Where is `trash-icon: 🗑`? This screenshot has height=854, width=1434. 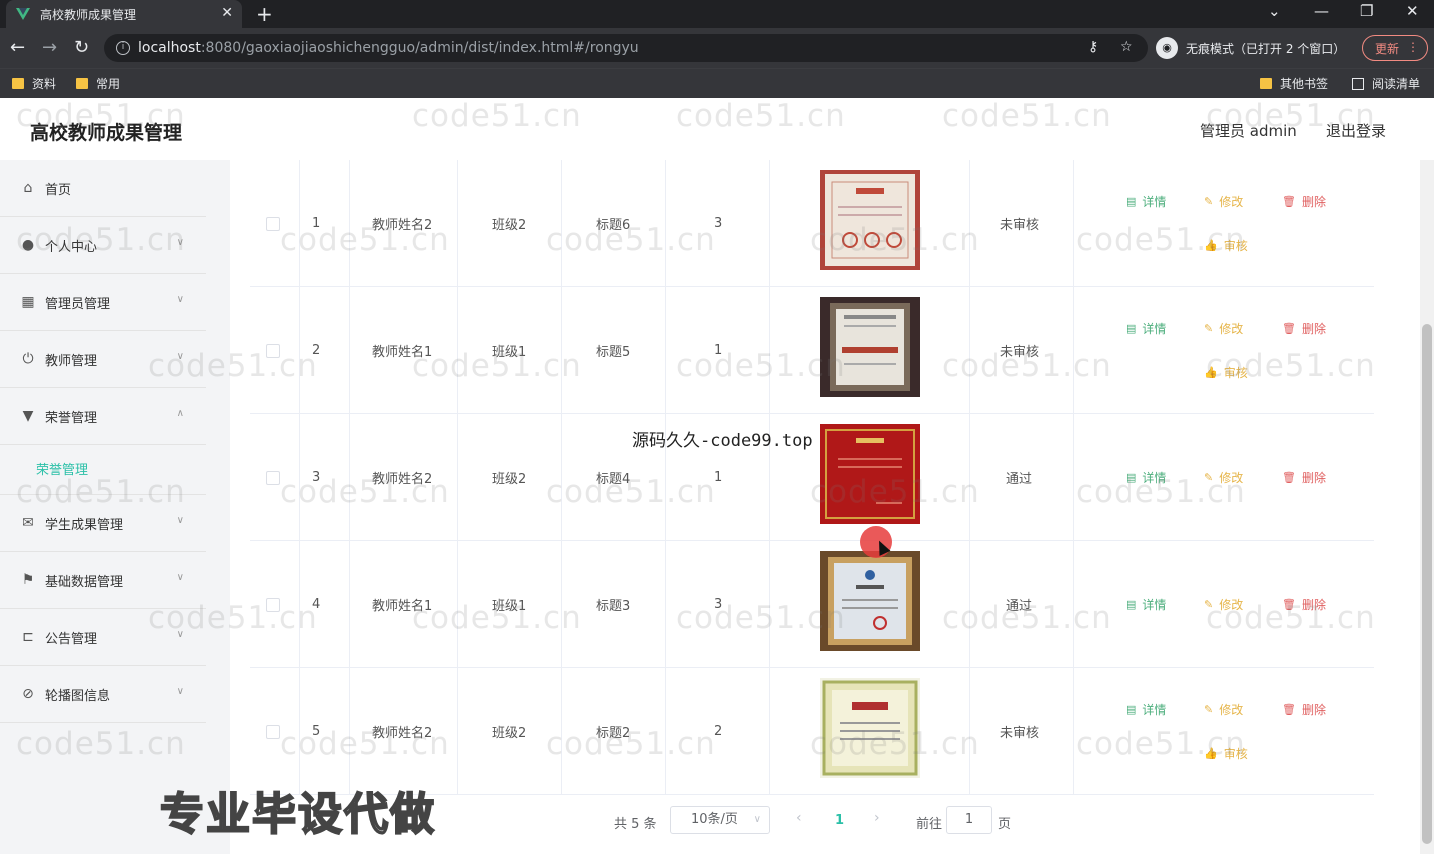 trash-icon: 🗑 is located at coordinates (1289, 201).